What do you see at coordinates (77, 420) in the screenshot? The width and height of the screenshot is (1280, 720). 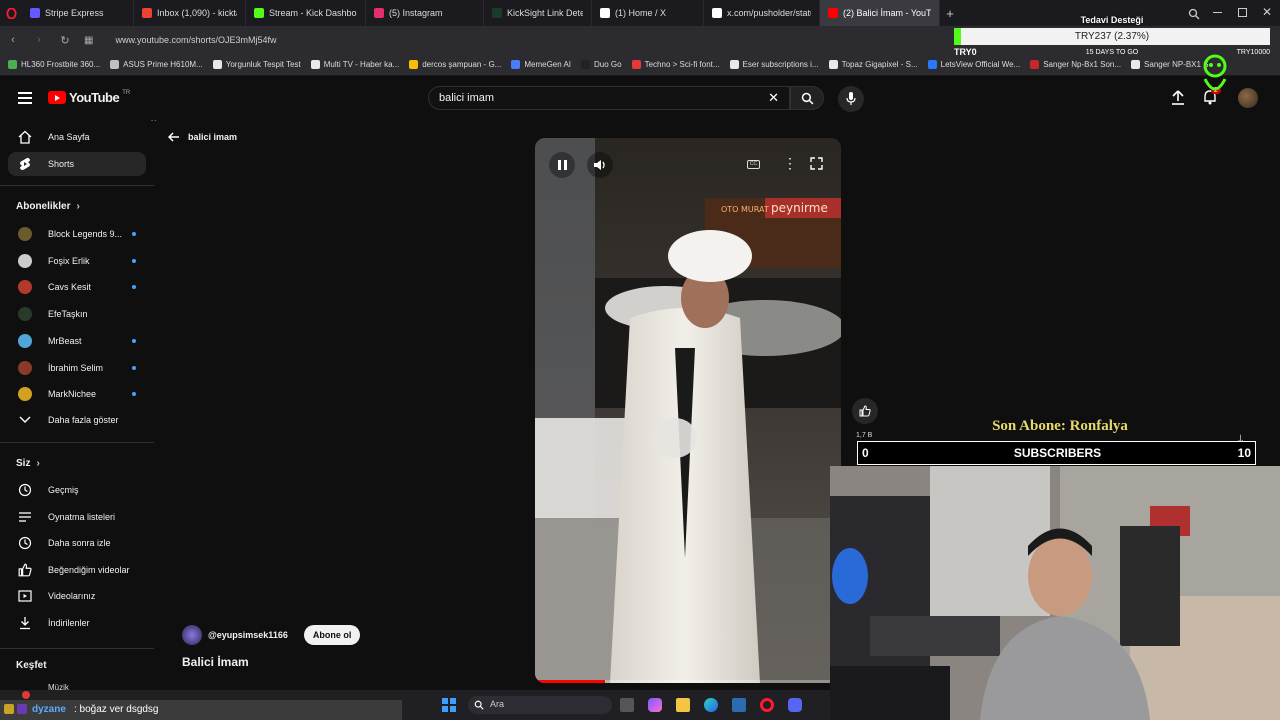 I see `show-more-button: Daha fazla göster` at bounding box center [77, 420].